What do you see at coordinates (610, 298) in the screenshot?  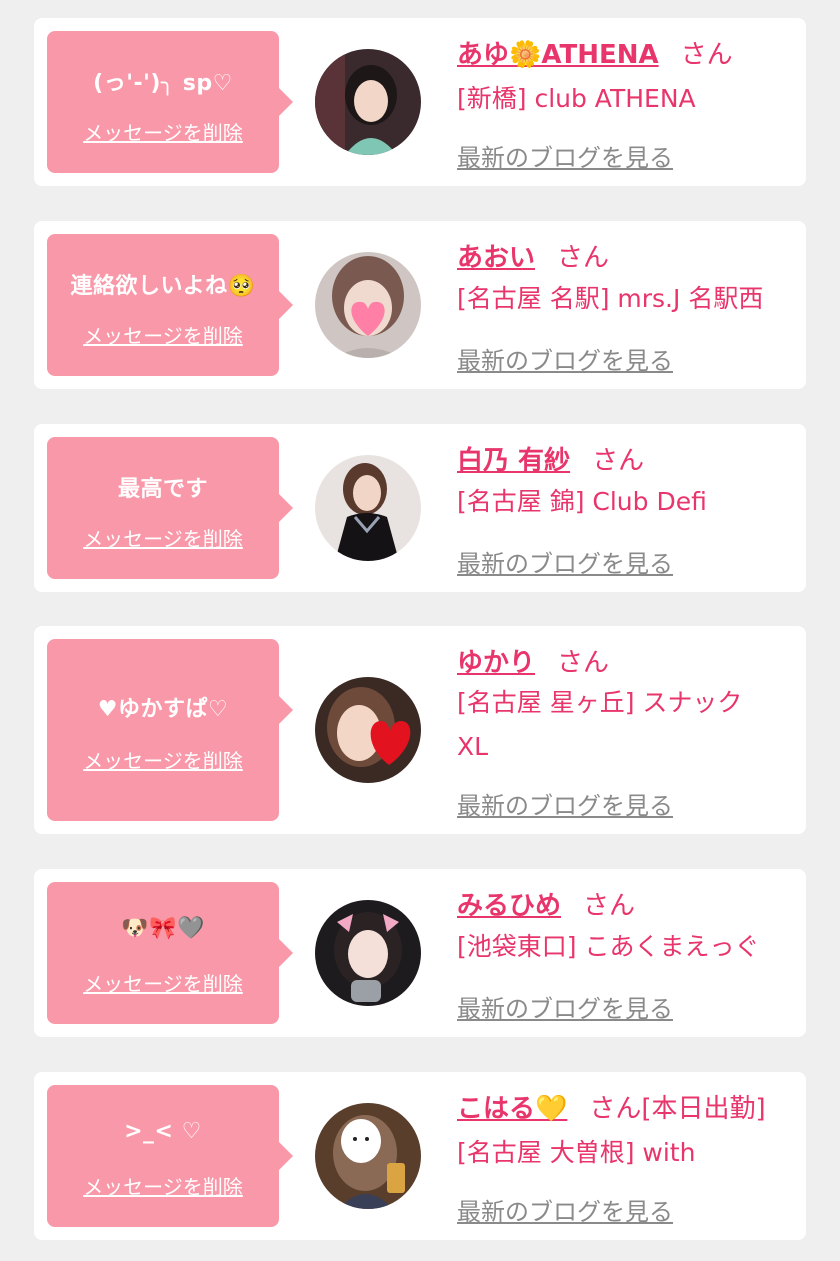 I see `shop-name: [名古屋 名駅] mrs.J 名駅西` at bounding box center [610, 298].